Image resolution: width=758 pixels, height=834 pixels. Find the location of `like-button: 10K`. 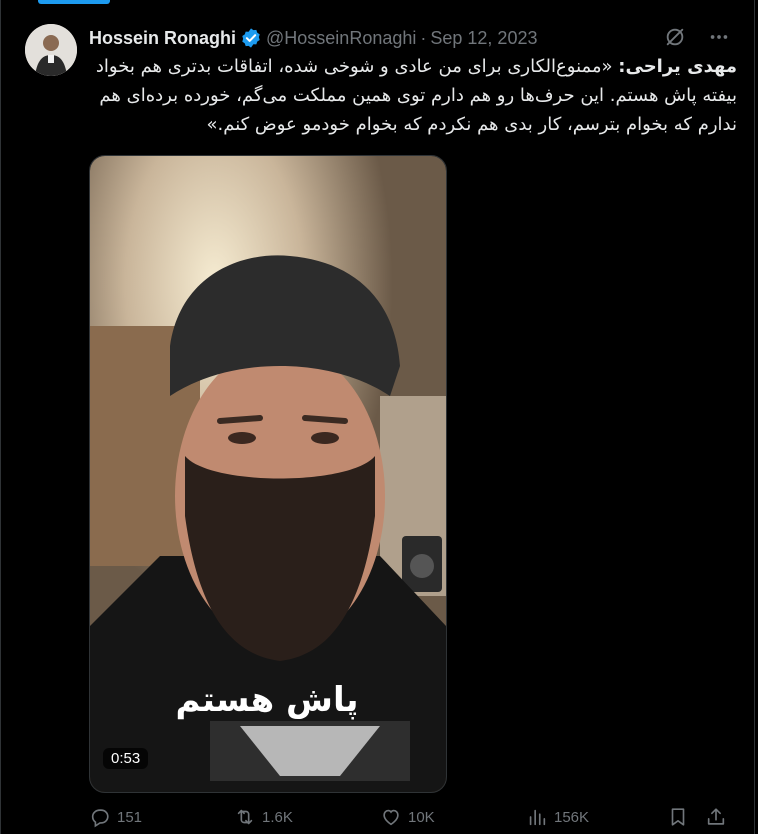

like-button: 10K is located at coordinates (453, 817).